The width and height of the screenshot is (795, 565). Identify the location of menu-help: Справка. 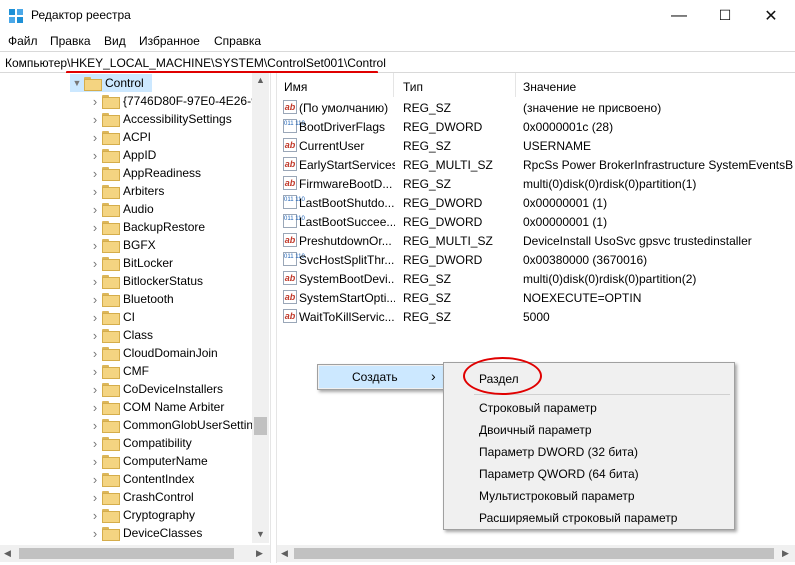
(237, 41).